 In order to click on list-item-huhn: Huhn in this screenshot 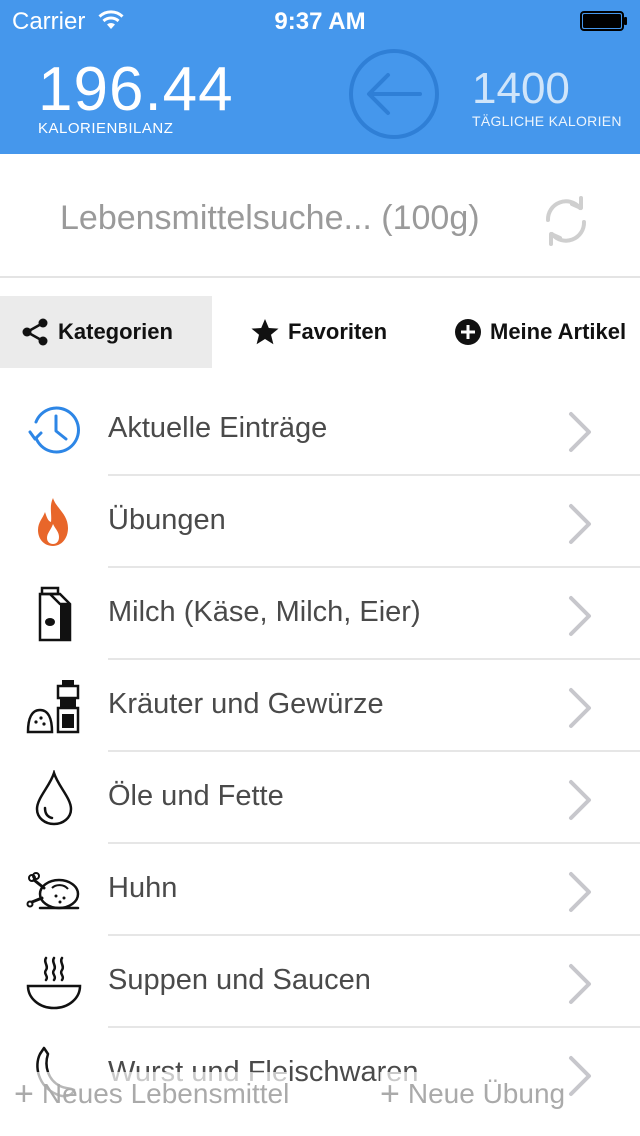, I will do `click(320, 890)`.